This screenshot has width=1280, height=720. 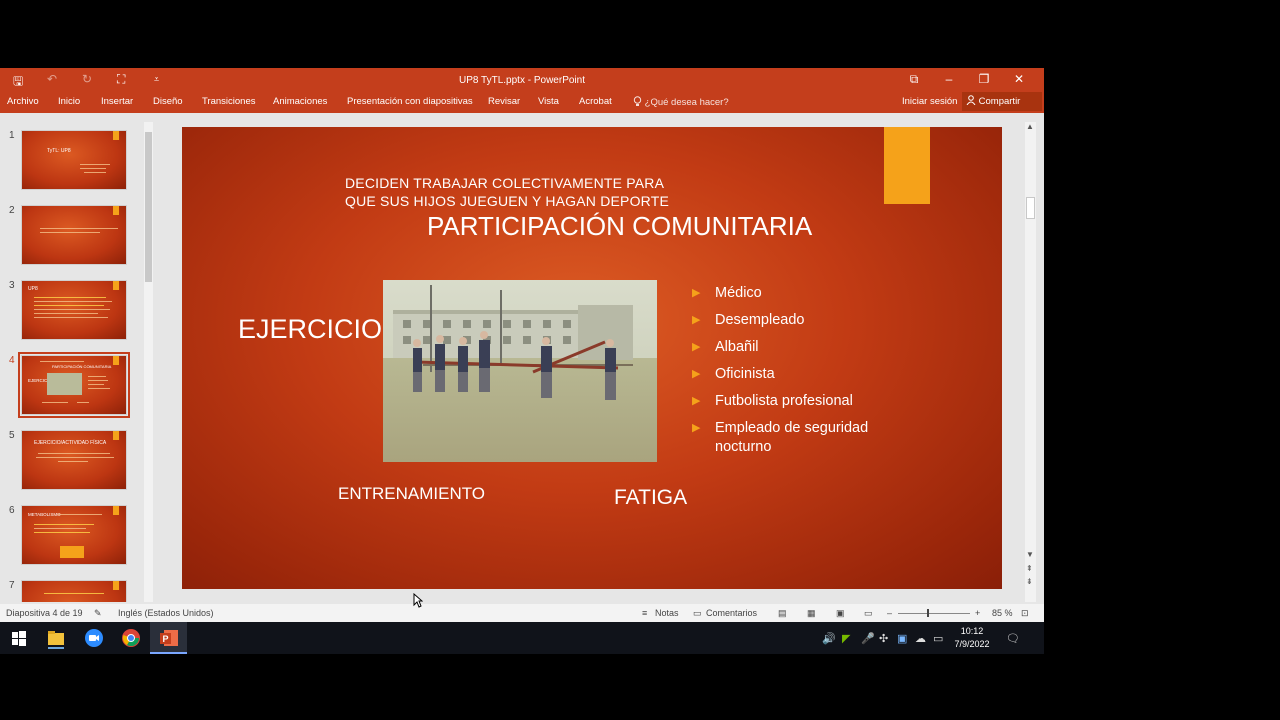 I want to click on notifications-icon: 🗨, so click(x=1013, y=638).